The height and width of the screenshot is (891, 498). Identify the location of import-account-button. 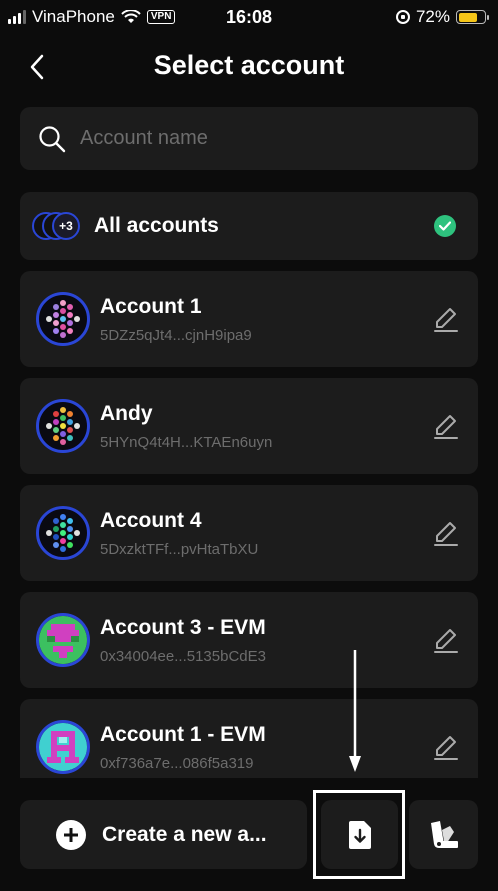
(359, 834).